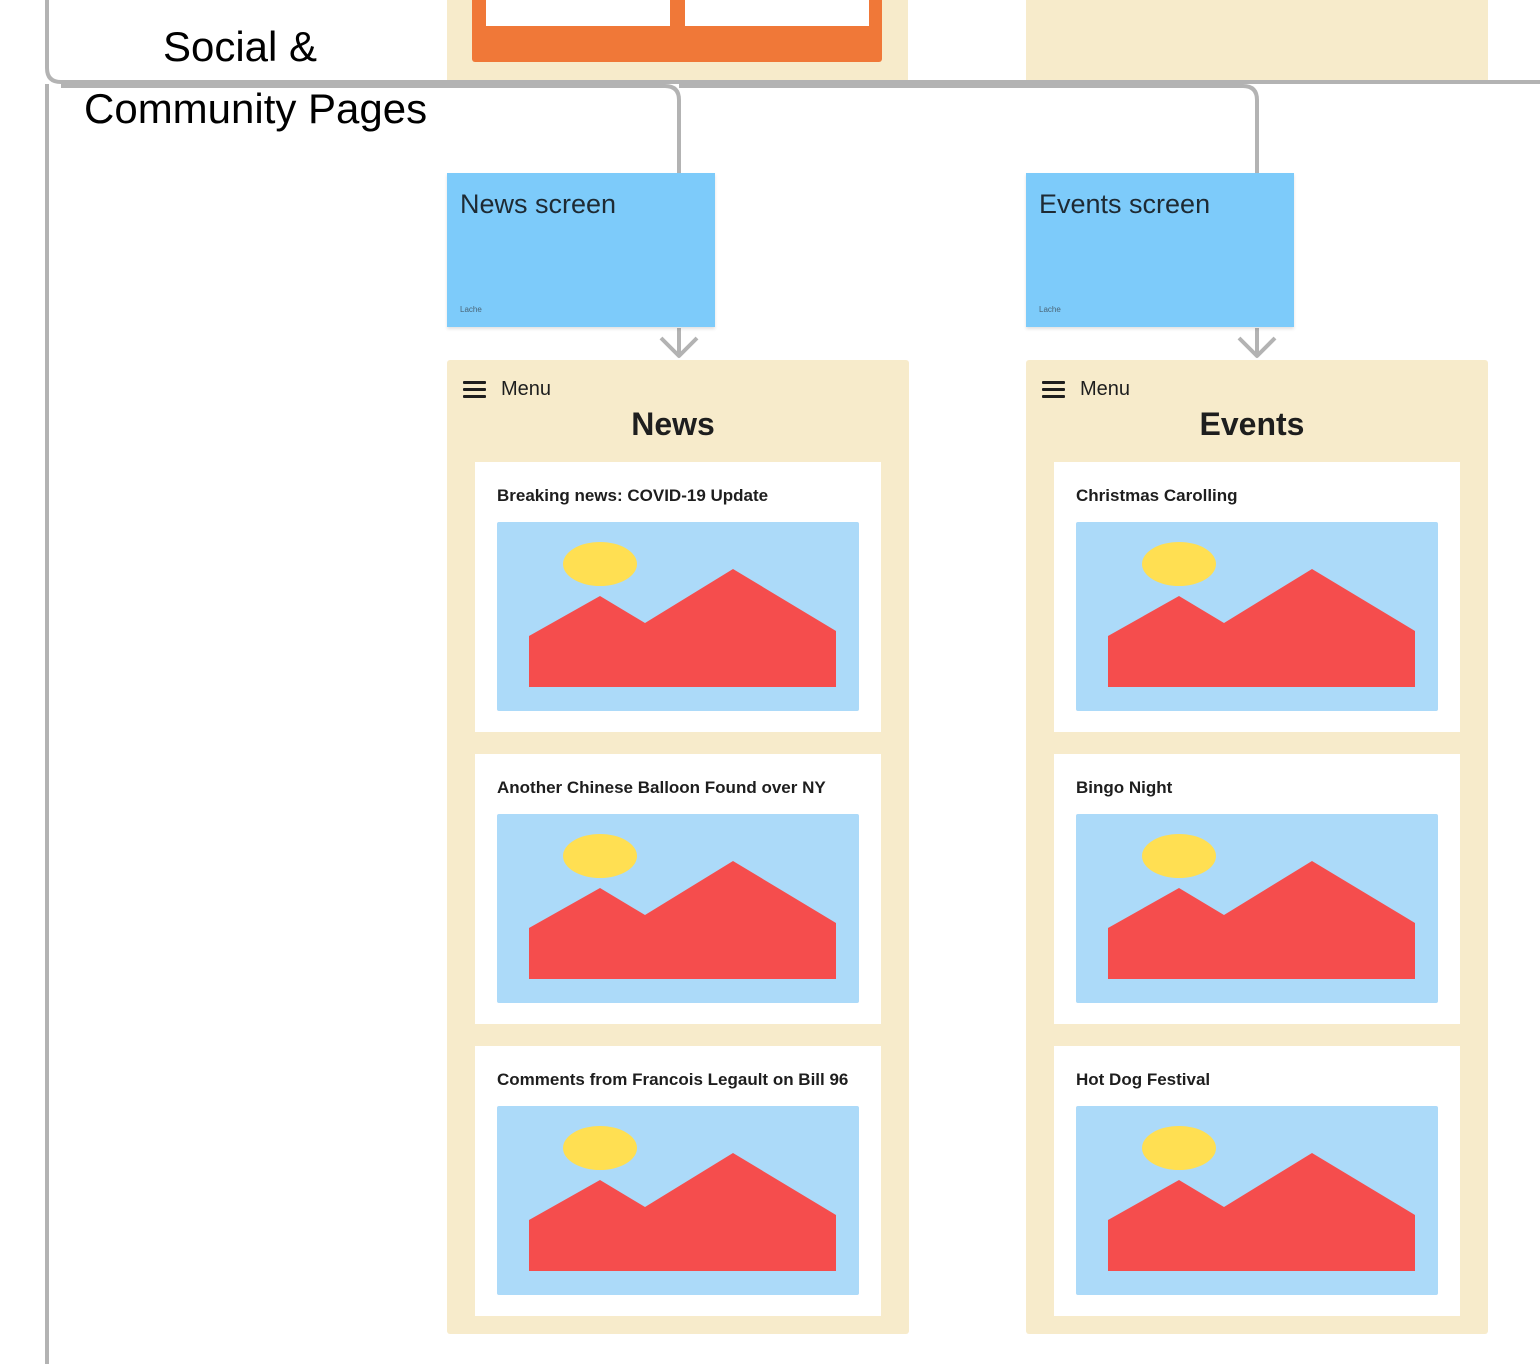 This screenshot has height=1364, width=1540. What do you see at coordinates (1160, 250) in the screenshot?
I see `sticky-note-events: Events screen Lache` at bounding box center [1160, 250].